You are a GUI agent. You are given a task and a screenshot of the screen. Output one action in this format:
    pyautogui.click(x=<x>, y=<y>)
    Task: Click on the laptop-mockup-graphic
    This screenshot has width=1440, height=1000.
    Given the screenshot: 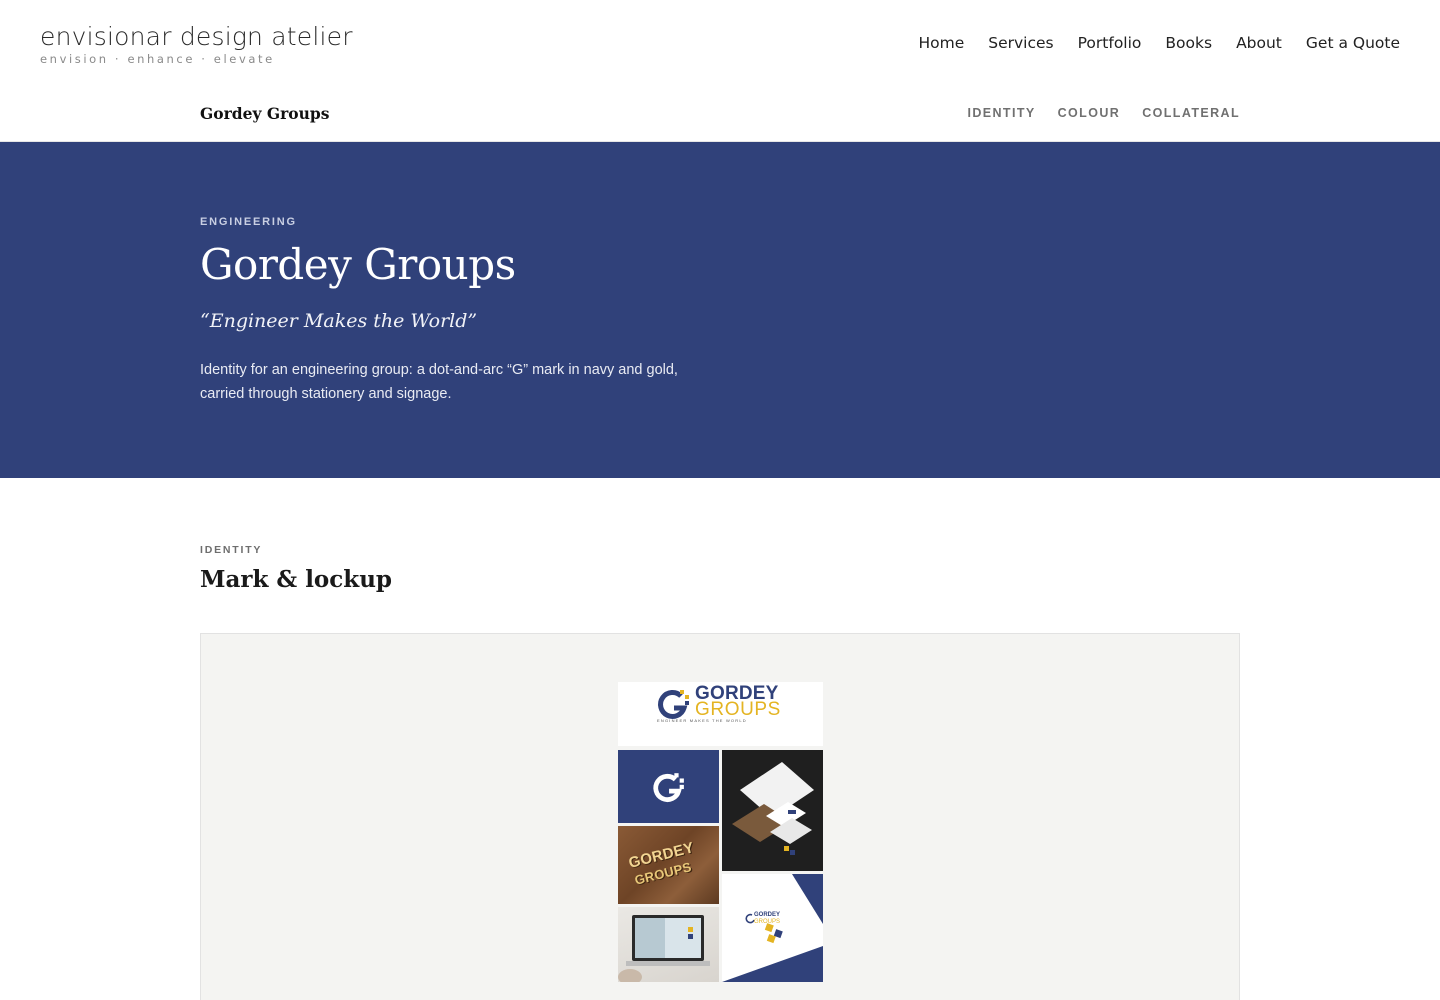 What is the action you would take?
    pyautogui.click(x=664, y=948)
    